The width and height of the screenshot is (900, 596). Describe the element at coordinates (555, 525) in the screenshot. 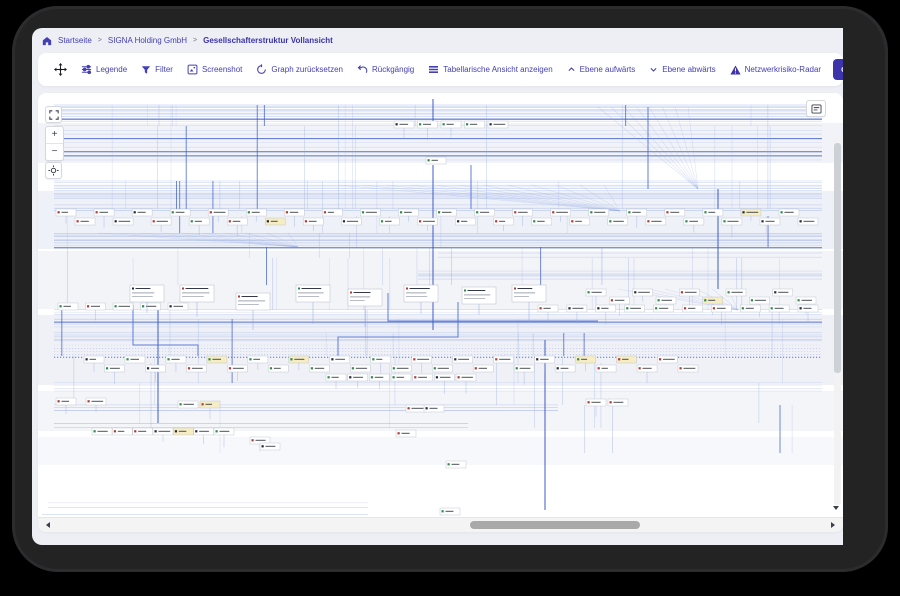

I see `horizontal-scrollbar-thumb` at that location.